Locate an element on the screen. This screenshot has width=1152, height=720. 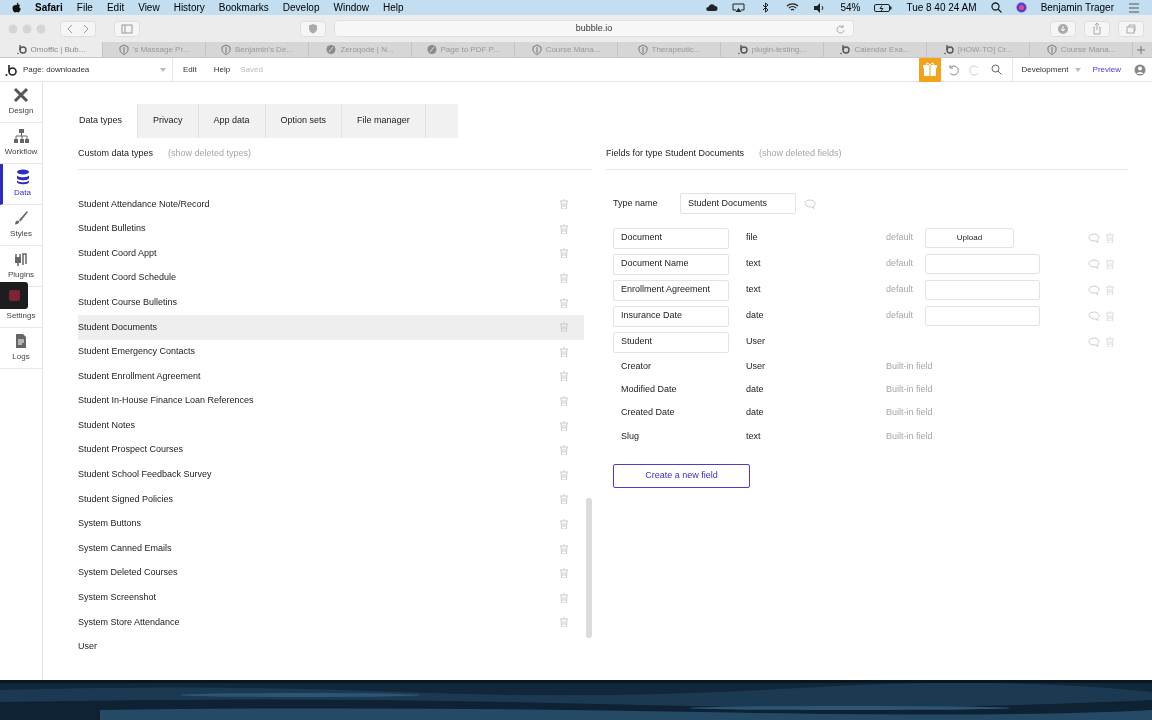
cloud-icon is located at coordinates (712, 7).